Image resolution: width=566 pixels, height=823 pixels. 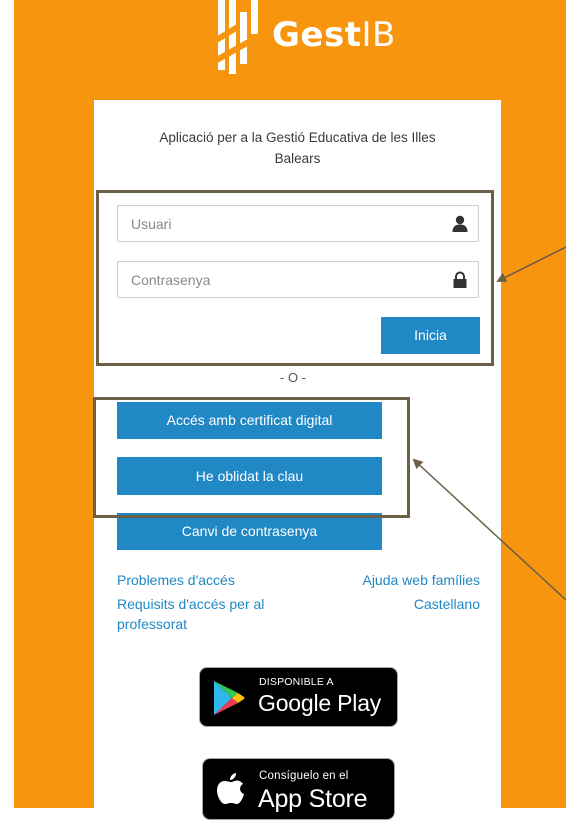 What do you see at coordinates (489, 529) in the screenshot?
I see `annotation-arrow-actions` at bounding box center [489, 529].